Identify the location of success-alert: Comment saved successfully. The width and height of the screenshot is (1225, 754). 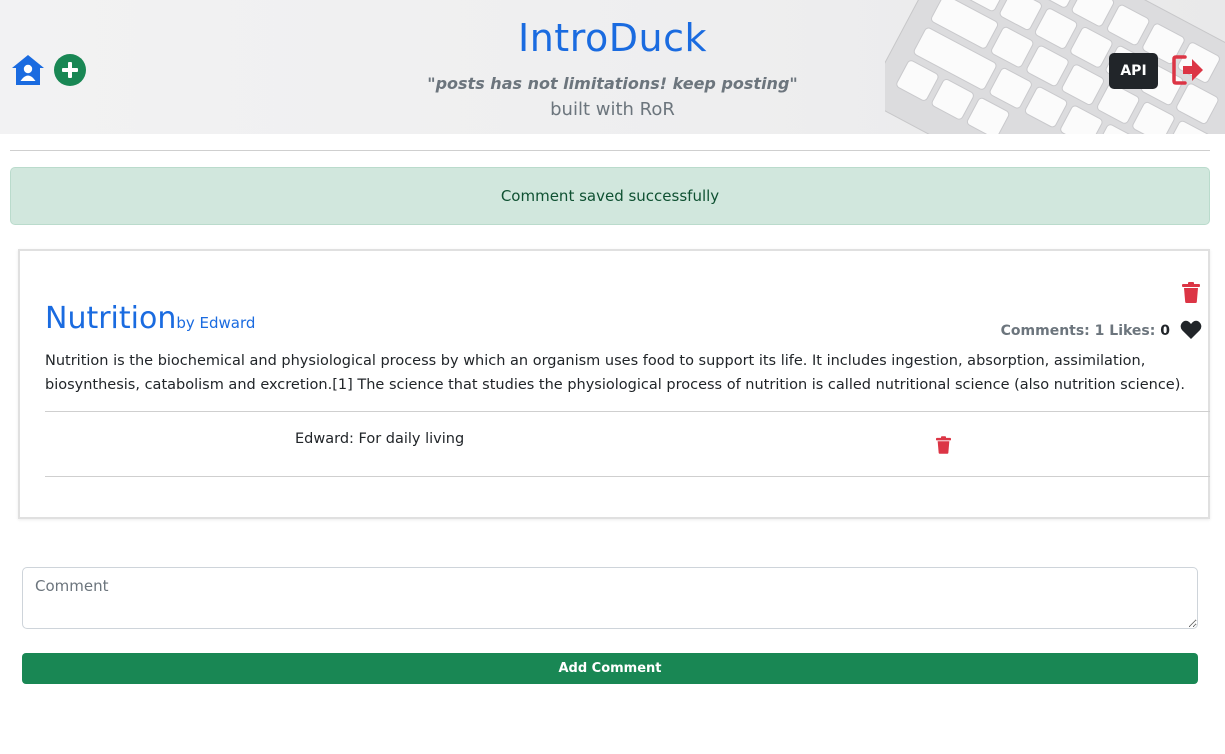
(610, 196).